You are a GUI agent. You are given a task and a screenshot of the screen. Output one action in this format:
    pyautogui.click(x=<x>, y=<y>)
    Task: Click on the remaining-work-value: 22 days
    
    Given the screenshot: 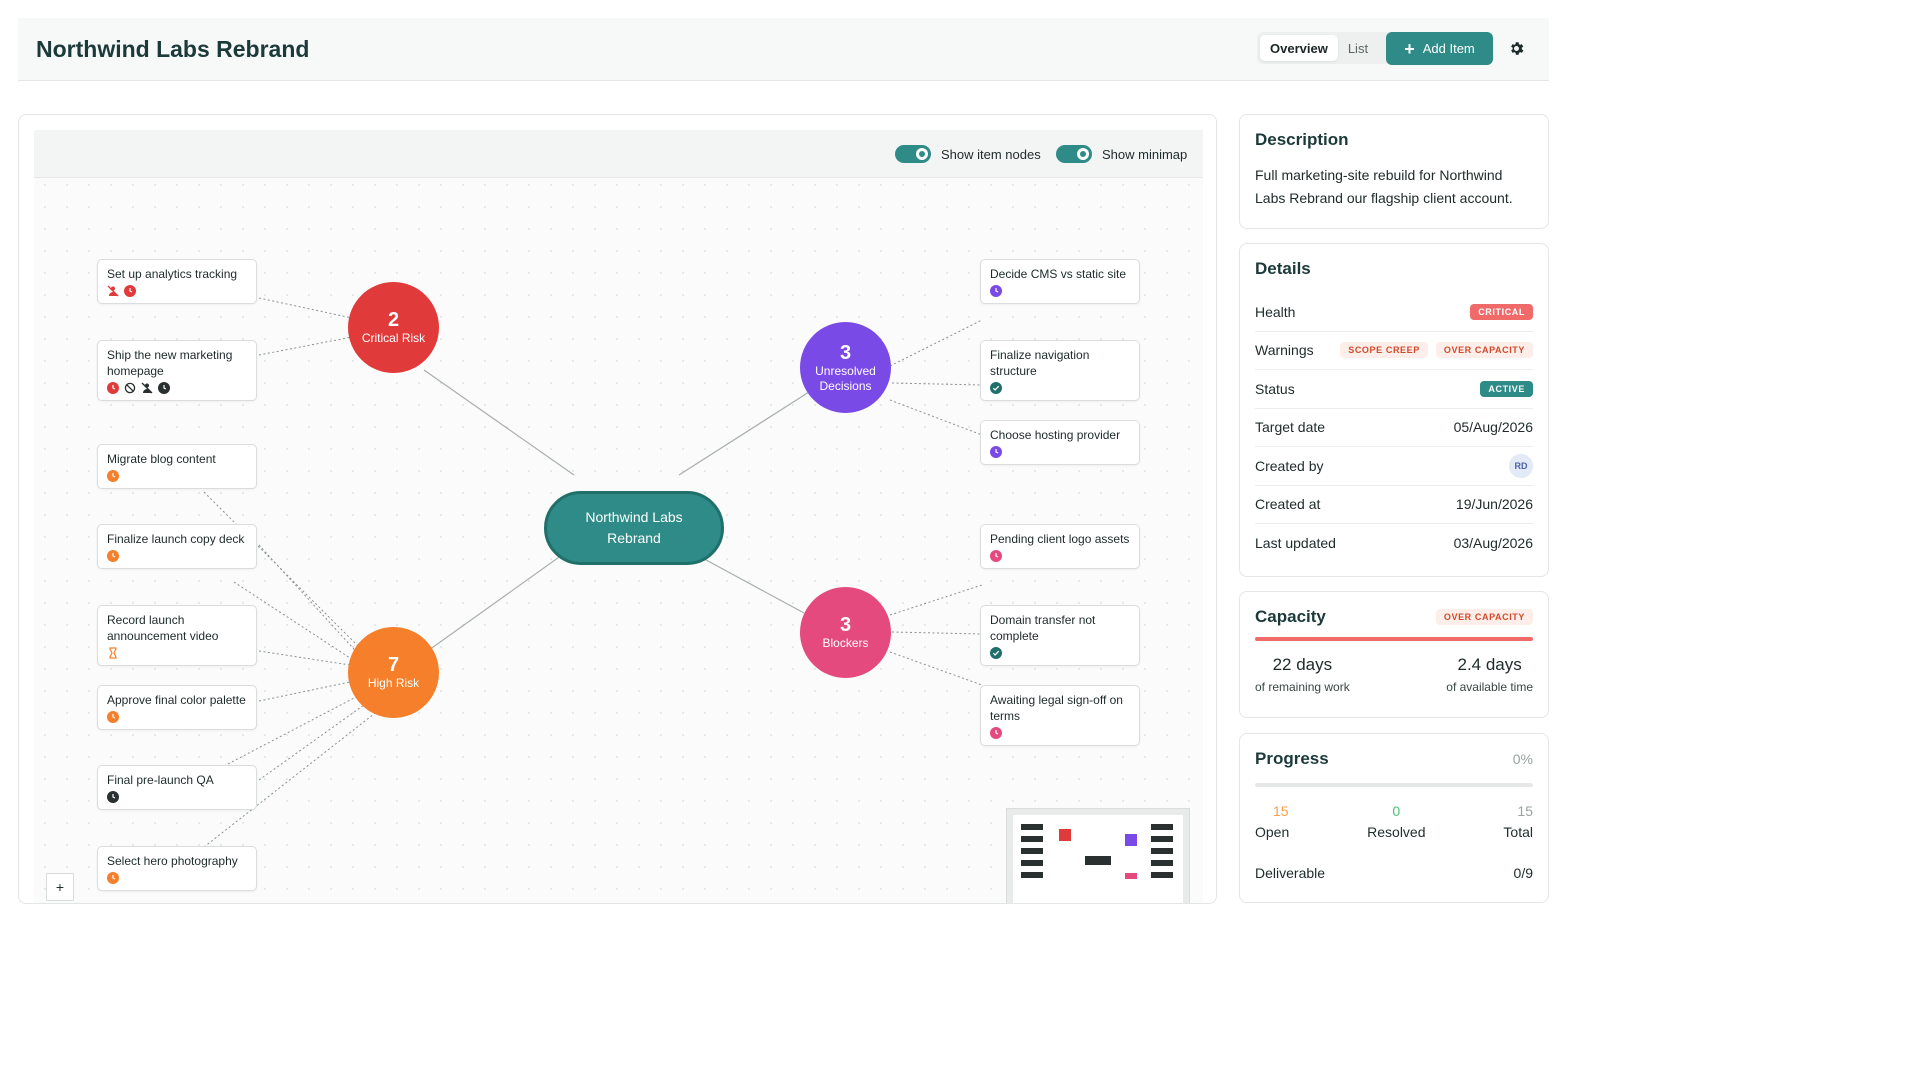 What is the action you would take?
    pyautogui.click(x=1302, y=664)
    